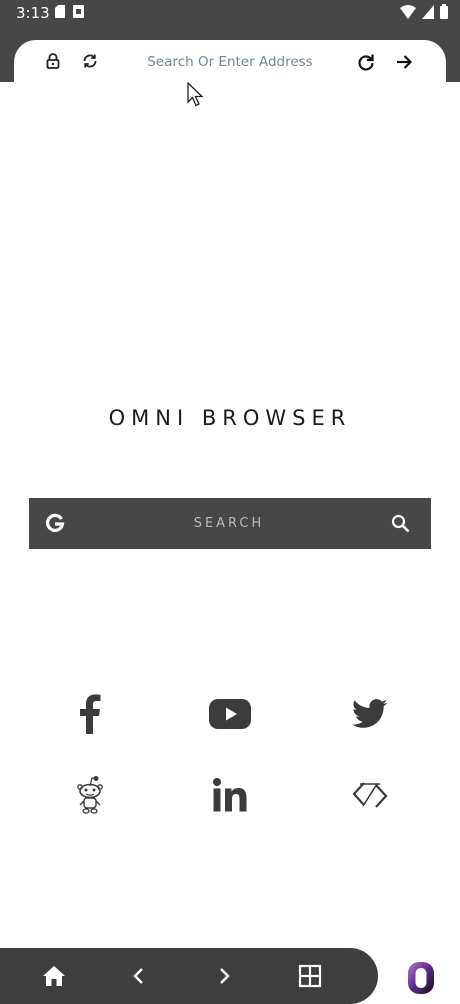  I want to click on status-right-icons, so click(424, 11).